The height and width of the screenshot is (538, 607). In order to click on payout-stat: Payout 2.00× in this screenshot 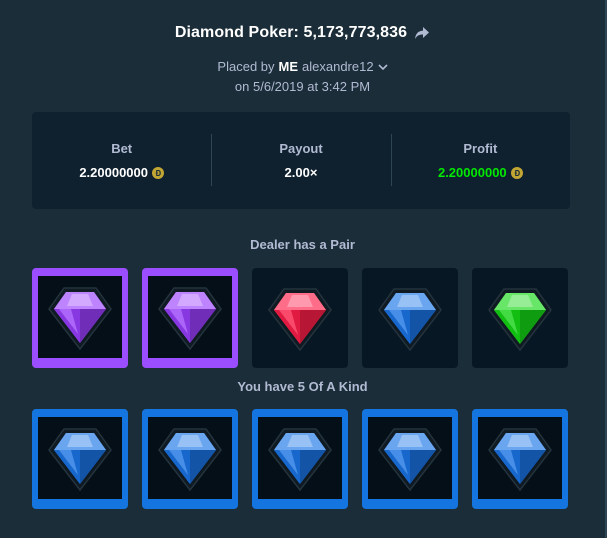, I will do `click(300, 160)`.